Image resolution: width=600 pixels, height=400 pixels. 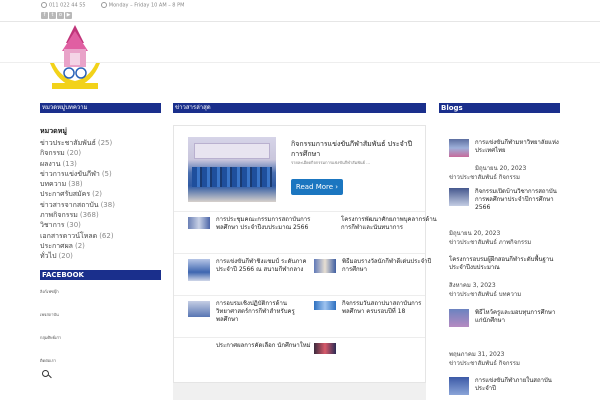 I want to click on phone-icon, so click(x=44, y=5).